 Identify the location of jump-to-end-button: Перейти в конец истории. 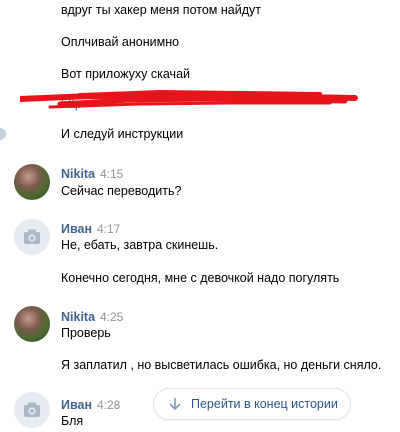
(252, 404).